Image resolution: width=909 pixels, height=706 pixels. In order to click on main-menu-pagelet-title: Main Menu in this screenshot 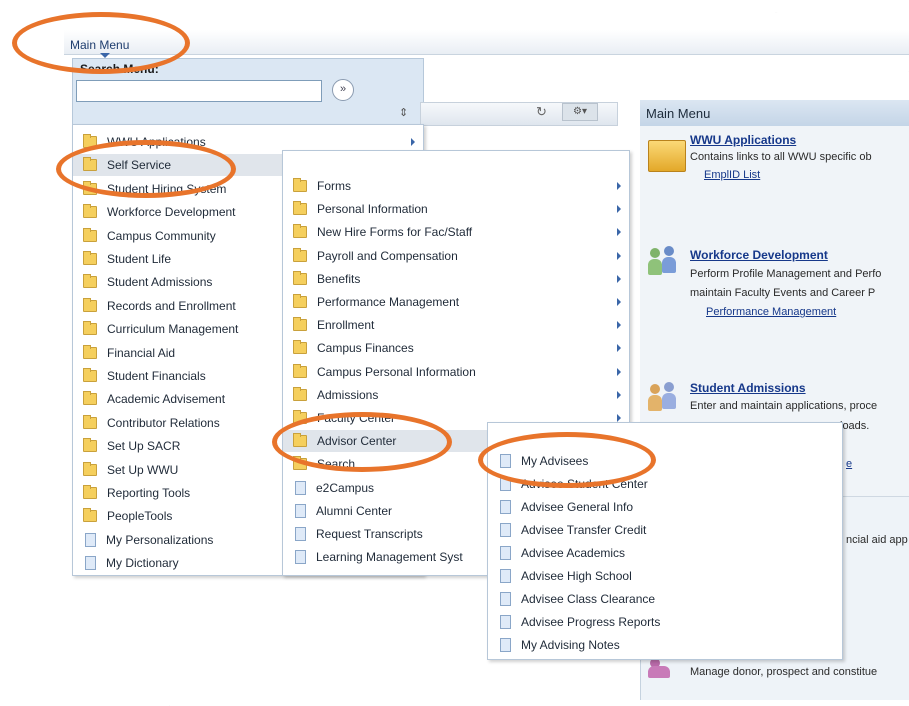, I will do `click(678, 113)`.